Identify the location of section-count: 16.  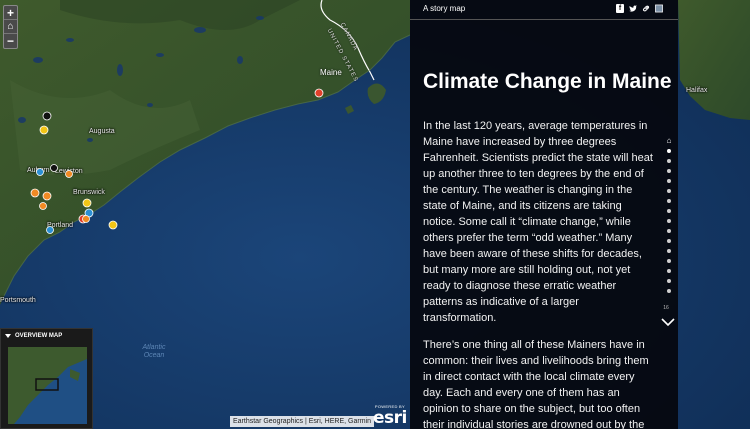
(666, 308).